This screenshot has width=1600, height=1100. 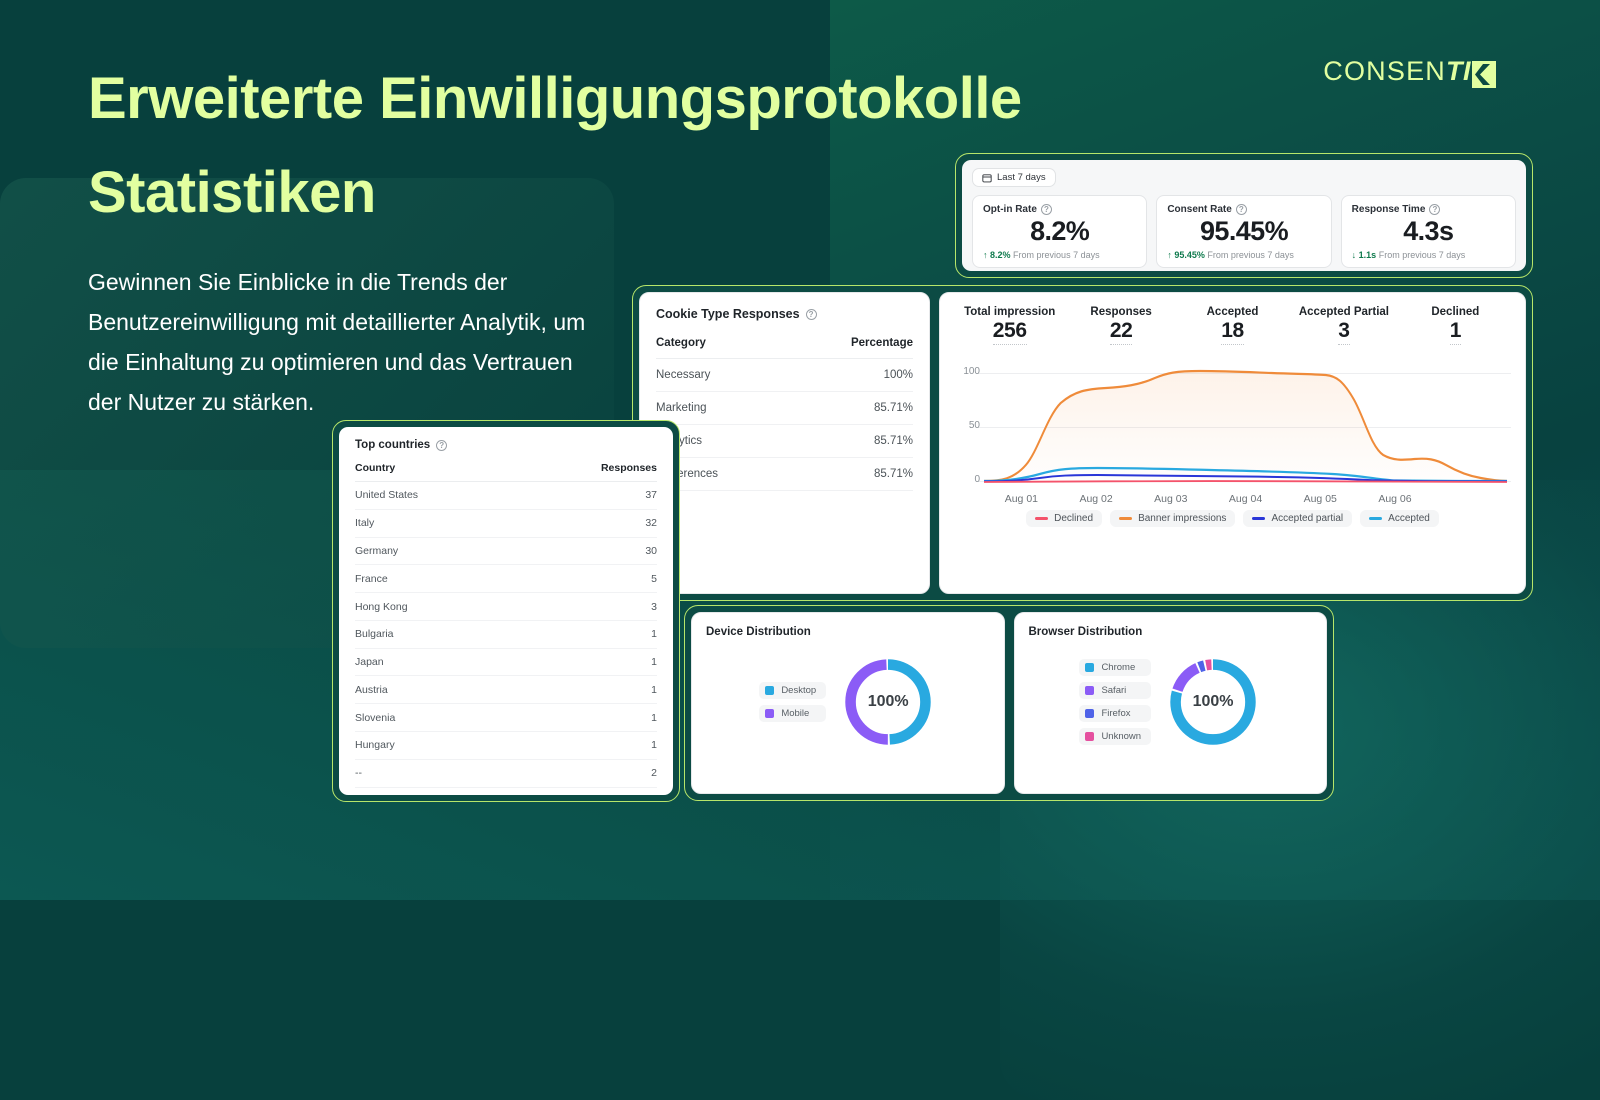 What do you see at coordinates (1121, 736) in the screenshot?
I see `legend-label: Unknown` at bounding box center [1121, 736].